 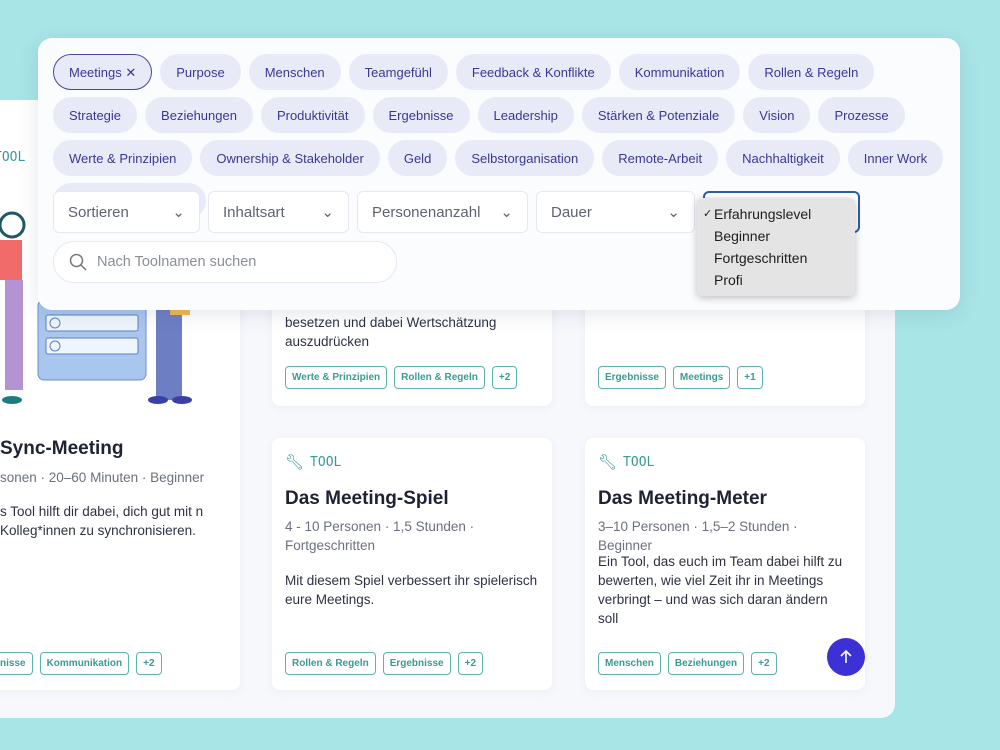 I want to click on tag-list: Rollen & Regeln Ergebnisse +2, so click(x=384, y=663).